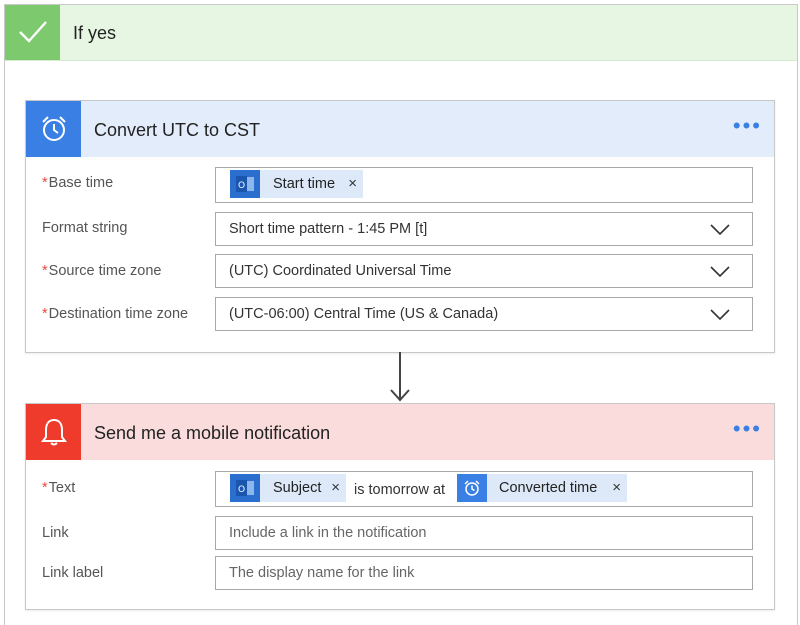 This screenshot has width=800, height=625. Describe the element at coordinates (85, 228) in the screenshot. I see `format-string-label: Format string` at that location.